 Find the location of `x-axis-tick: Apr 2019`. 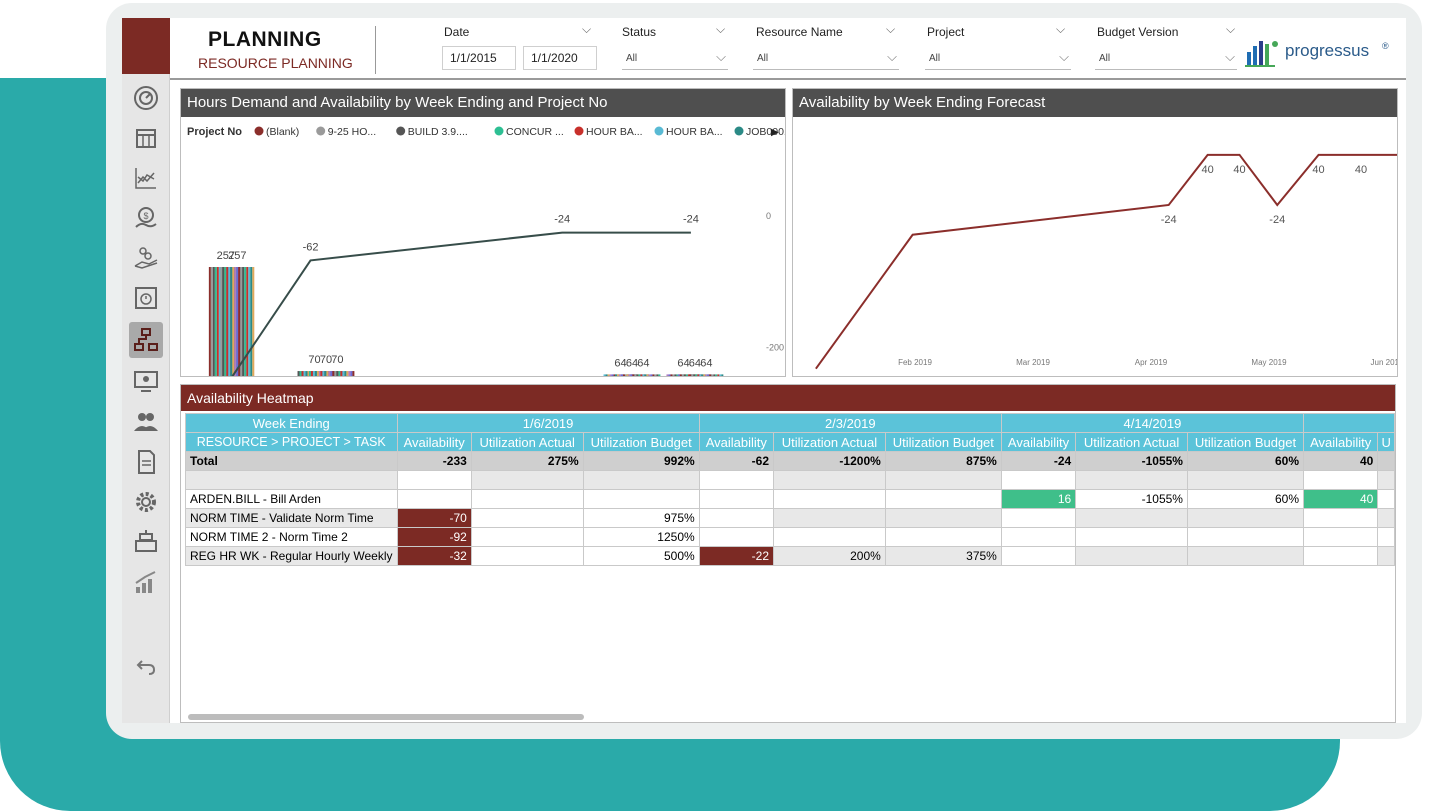

x-axis-tick: Apr 2019 is located at coordinates (1151, 362).